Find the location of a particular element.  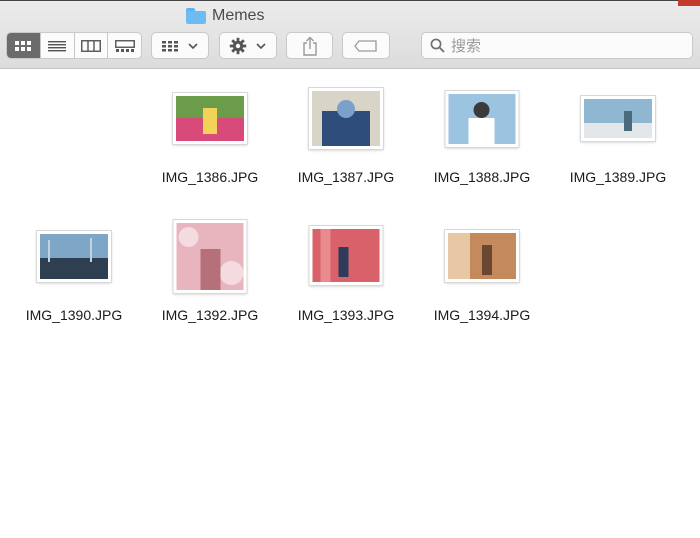

list-view-icon is located at coordinates (57, 45).